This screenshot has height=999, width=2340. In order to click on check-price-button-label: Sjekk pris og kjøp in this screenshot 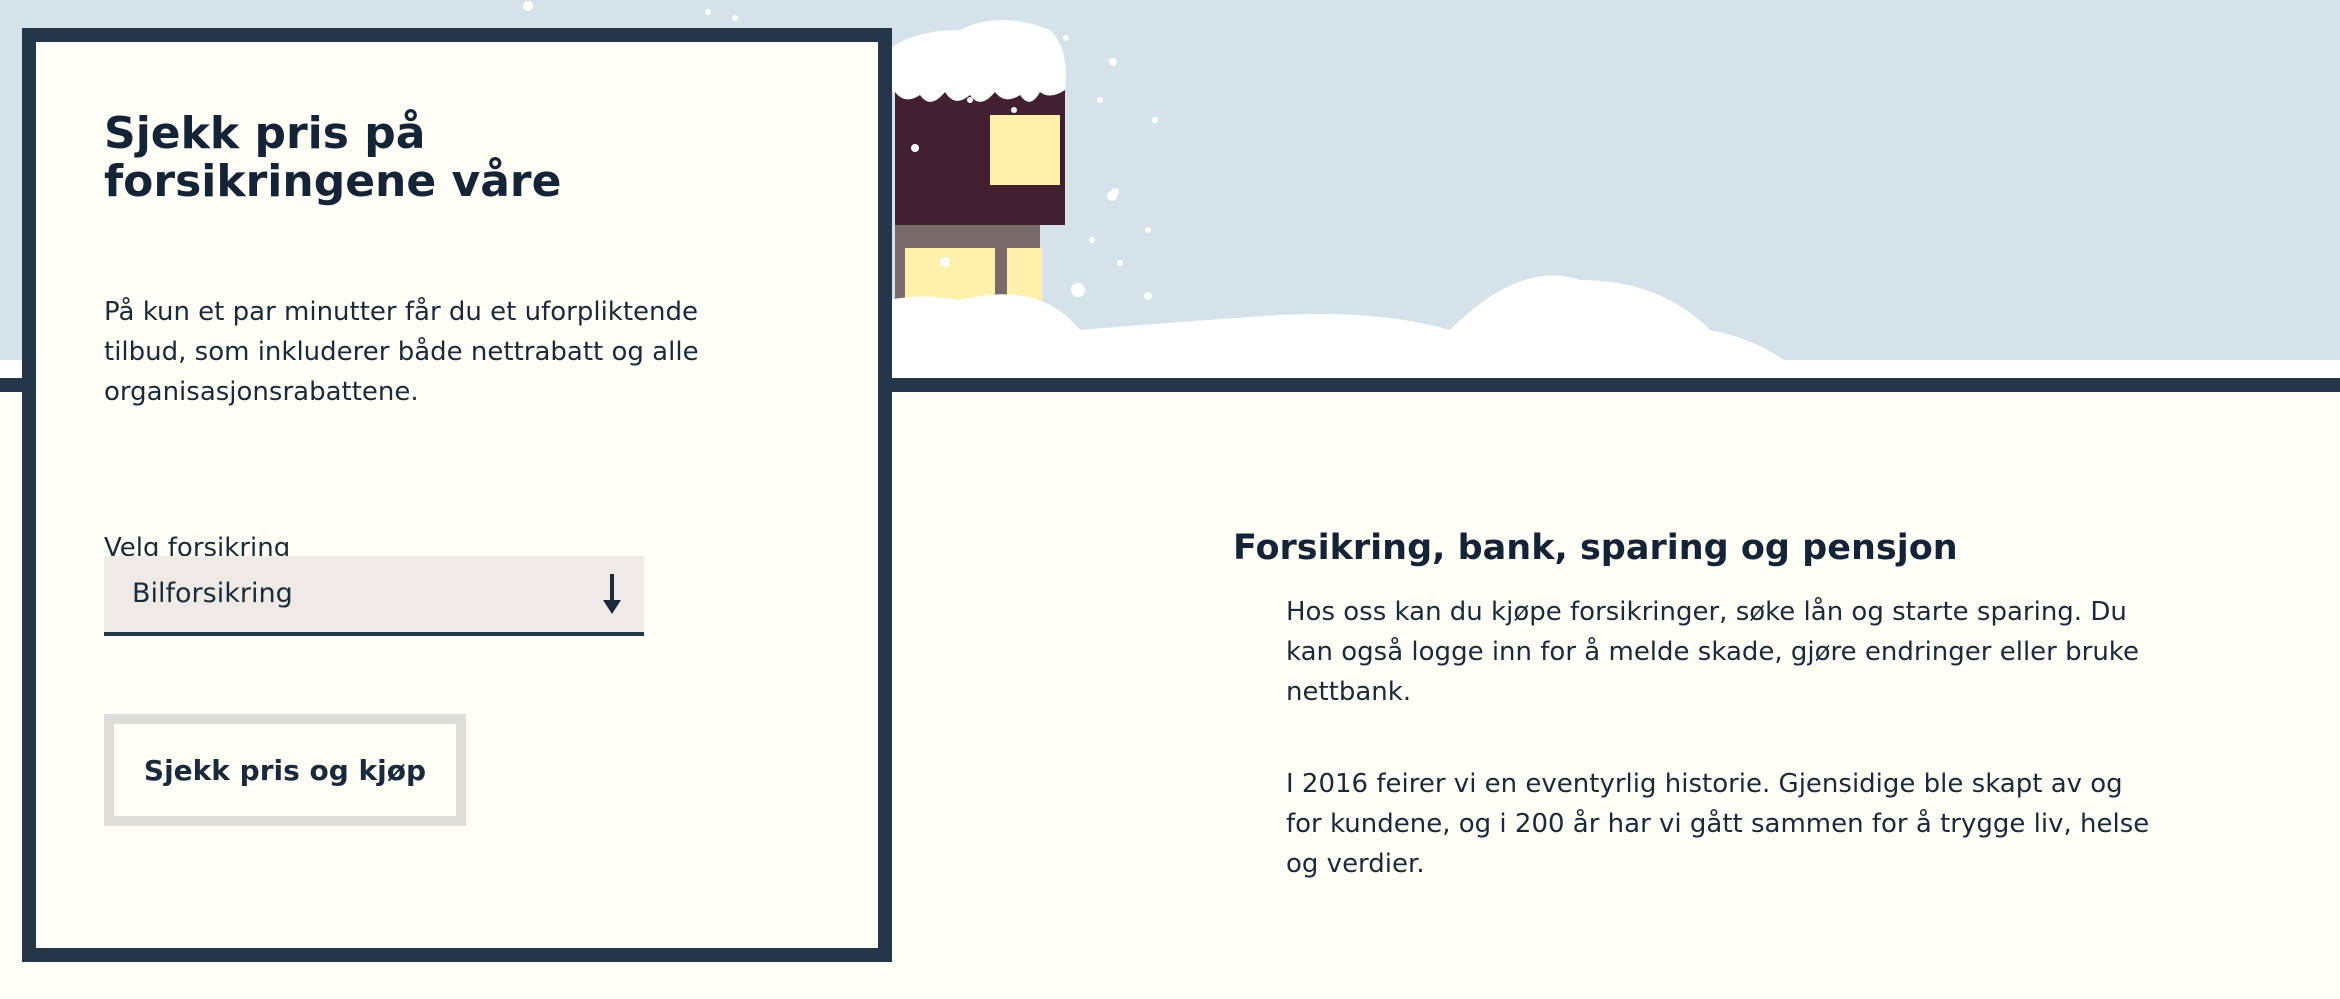, I will do `click(285, 770)`.